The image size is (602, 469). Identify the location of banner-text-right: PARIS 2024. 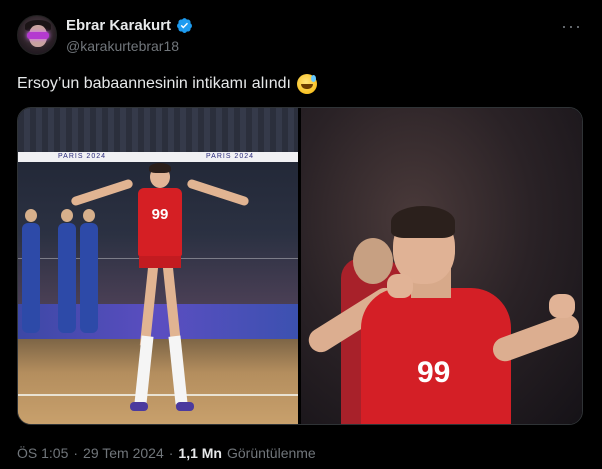
(230, 156).